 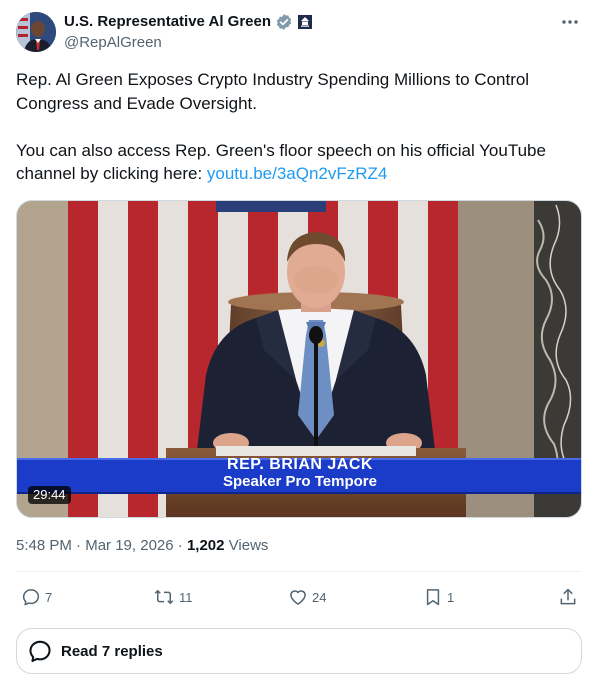 What do you see at coordinates (49, 597) in the screenshot?
I see `reply-count: 7` at bounding box center [49, 597].